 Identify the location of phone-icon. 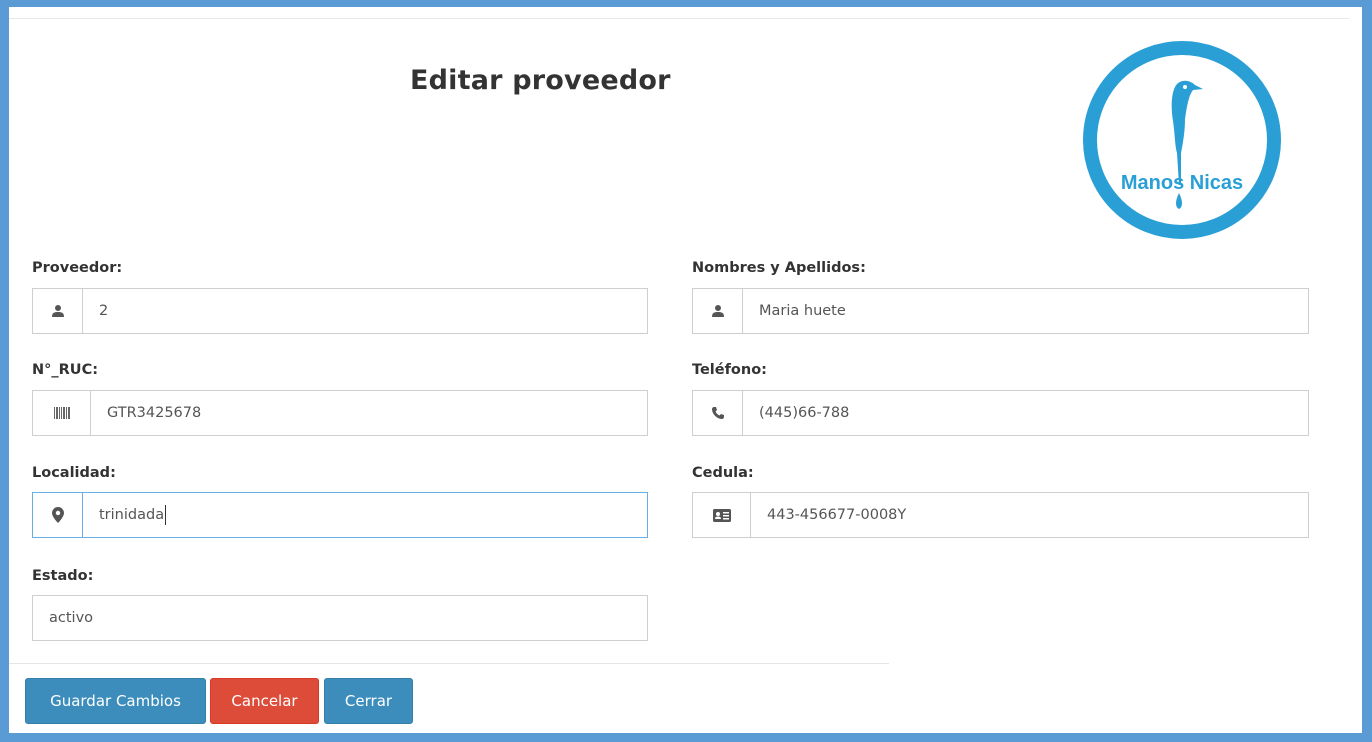
(718, 413).